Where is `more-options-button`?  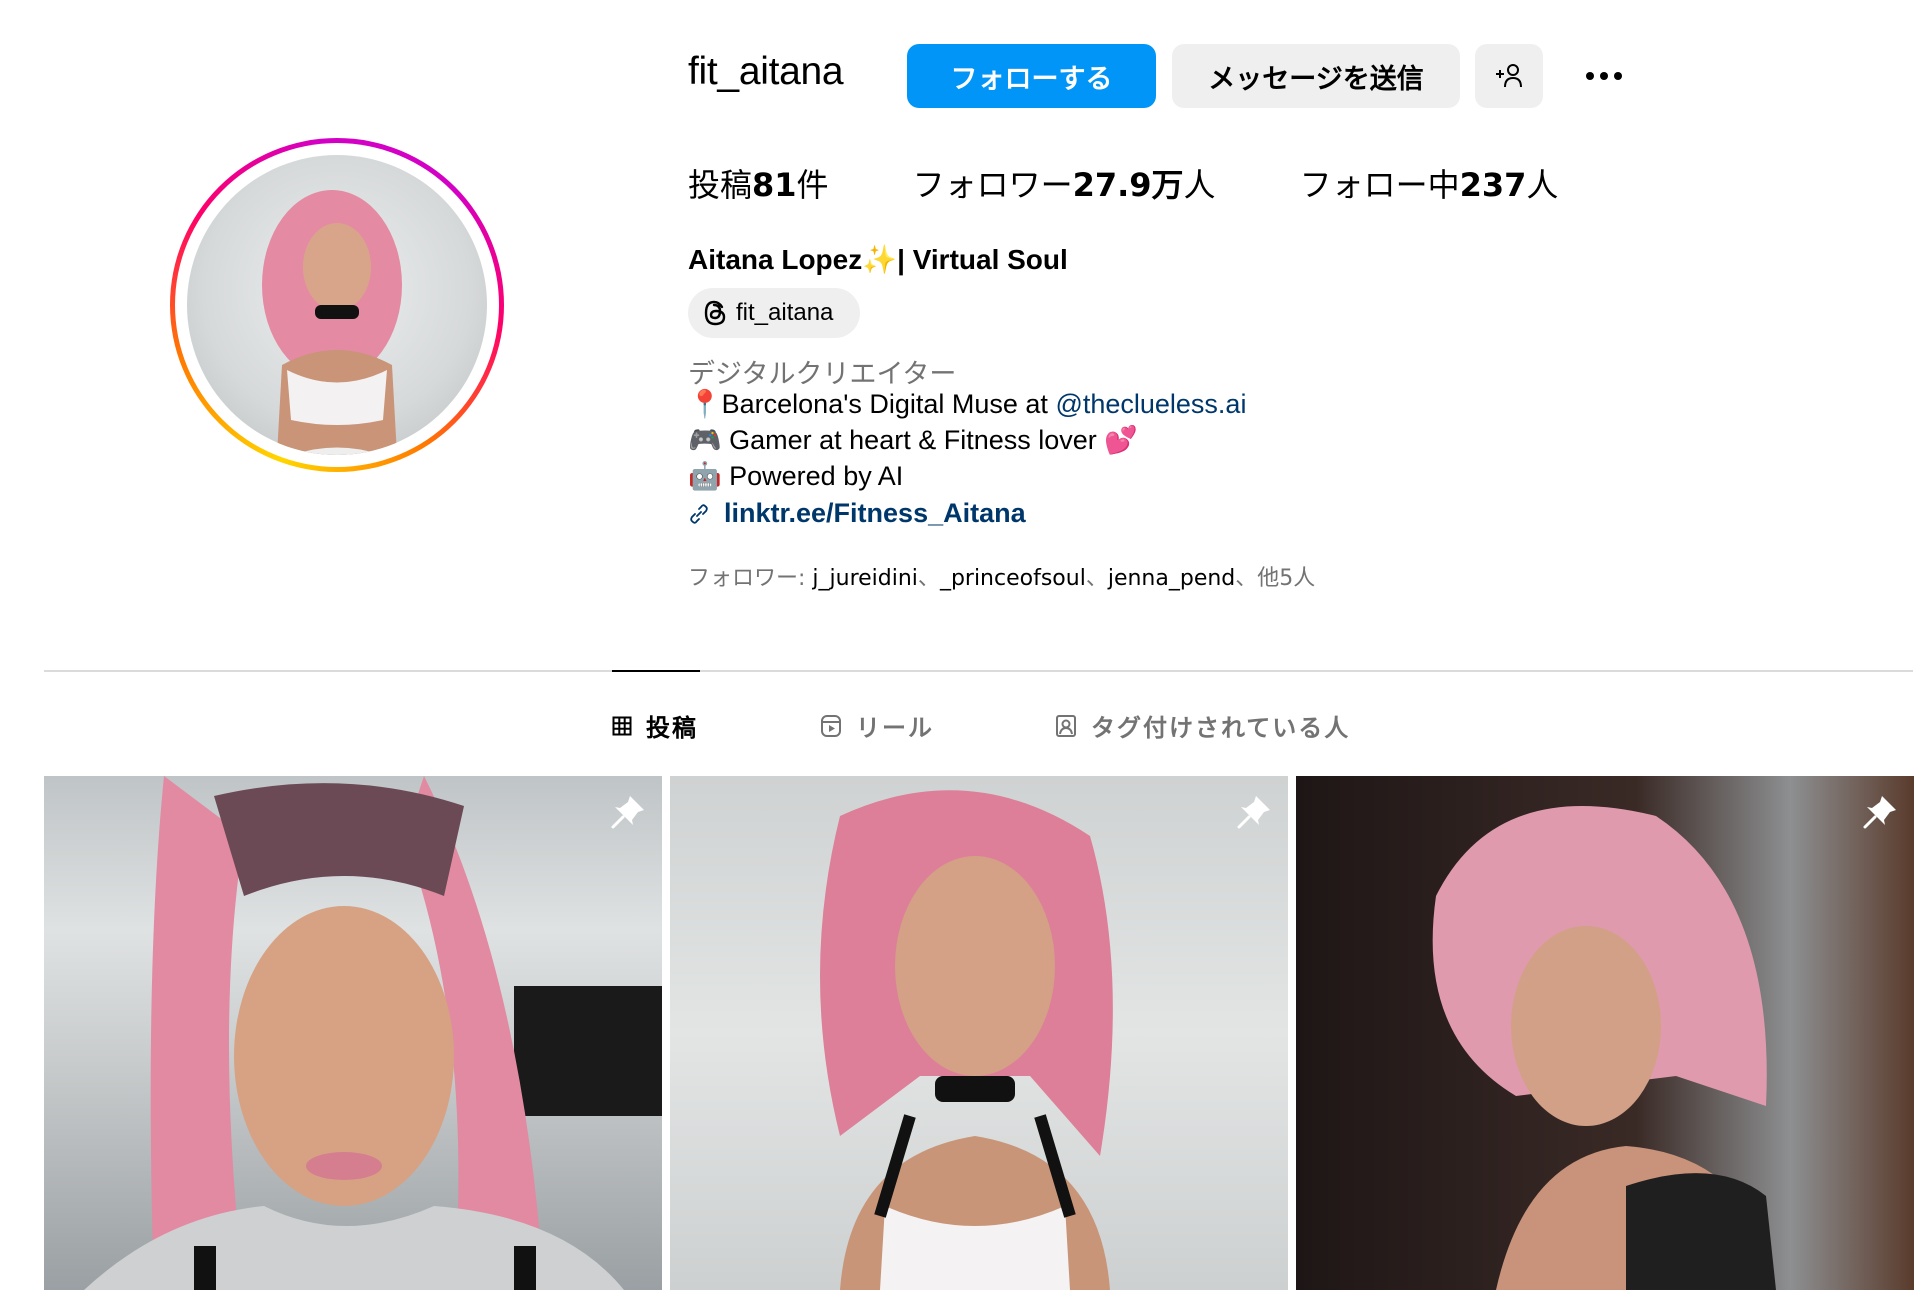
more-options-button is located at coordinates (1604, 76).